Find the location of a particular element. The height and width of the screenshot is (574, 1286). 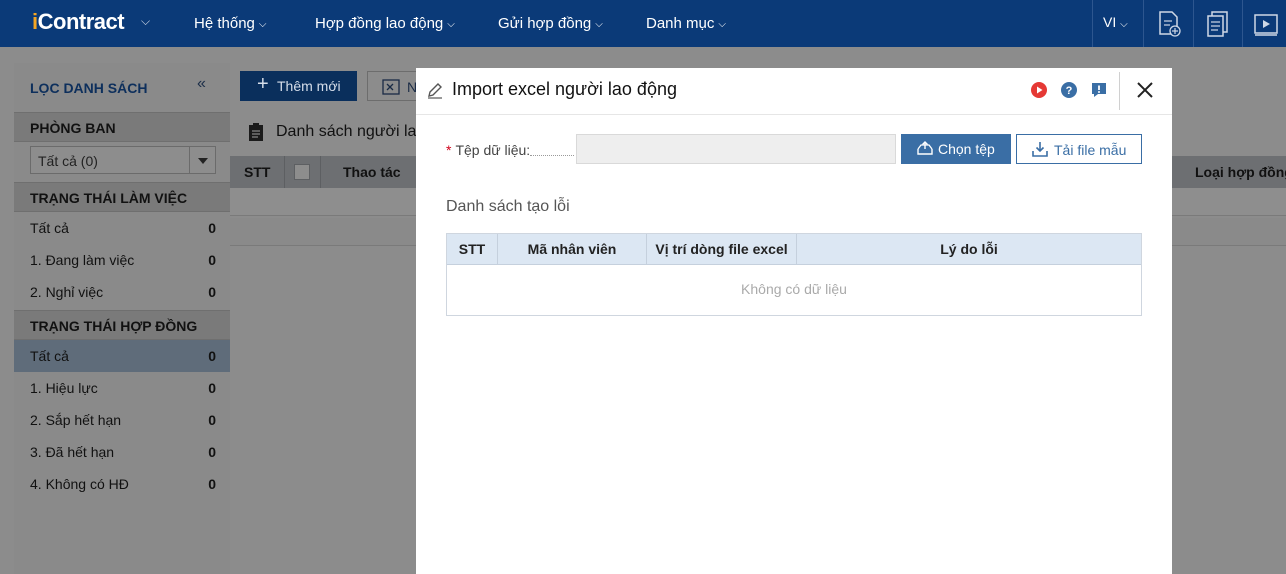

col-actions: Thao tác is located at coordinates (372, 172).